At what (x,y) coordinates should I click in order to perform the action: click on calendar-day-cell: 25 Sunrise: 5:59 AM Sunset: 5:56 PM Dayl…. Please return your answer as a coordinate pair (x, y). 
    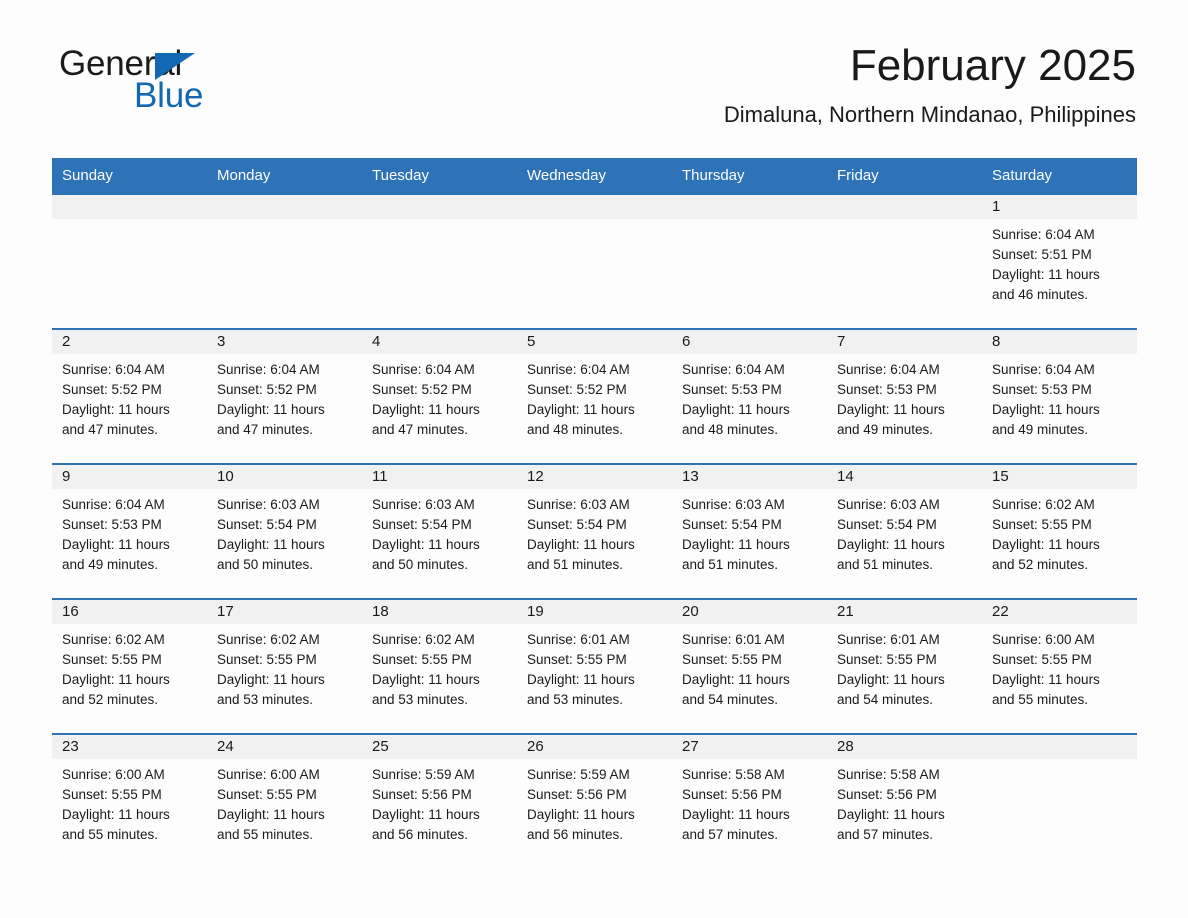
    Looking at the image, I should click on (439, 801).